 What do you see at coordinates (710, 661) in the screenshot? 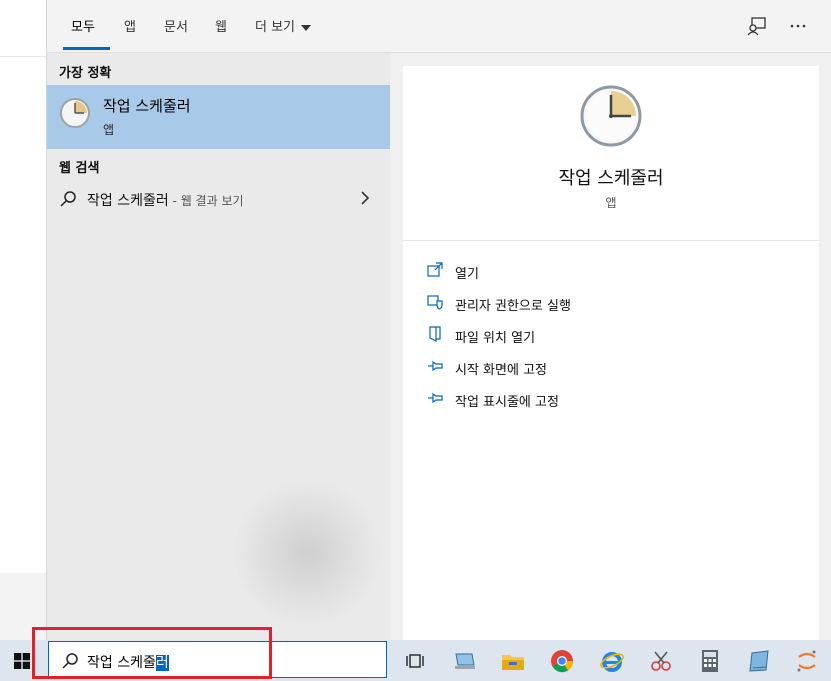
I see `calculator-icon` at bounding box center [710, 661].